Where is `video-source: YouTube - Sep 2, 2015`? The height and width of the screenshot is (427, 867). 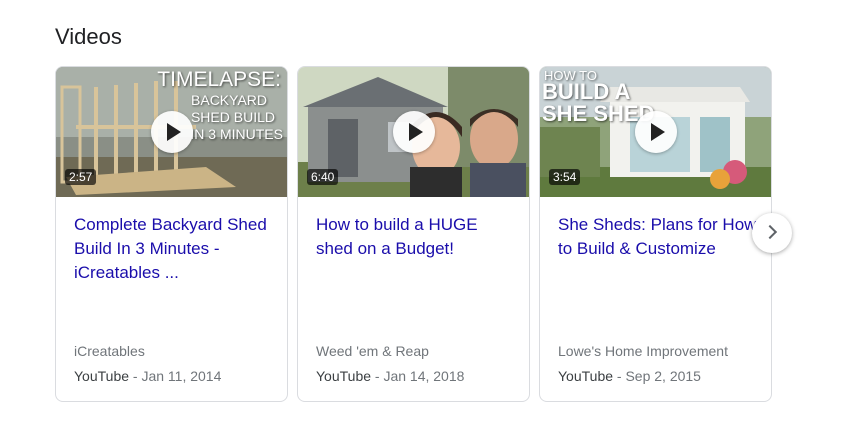 video-source: YouTube - Sep 2, 2015 is located at coordinates (629, 376).